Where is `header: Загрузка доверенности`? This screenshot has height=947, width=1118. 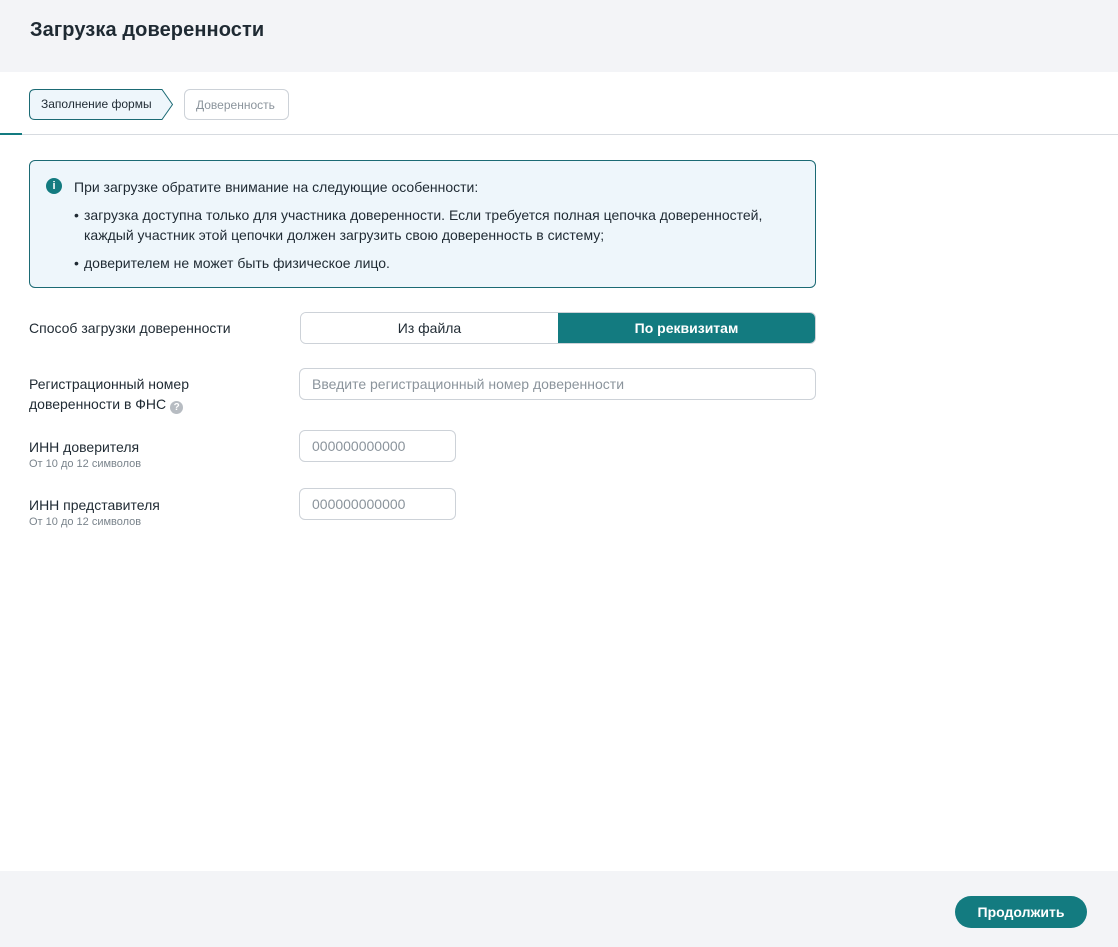
header: Загрузка доверенности is located at coordinates (559, 36).